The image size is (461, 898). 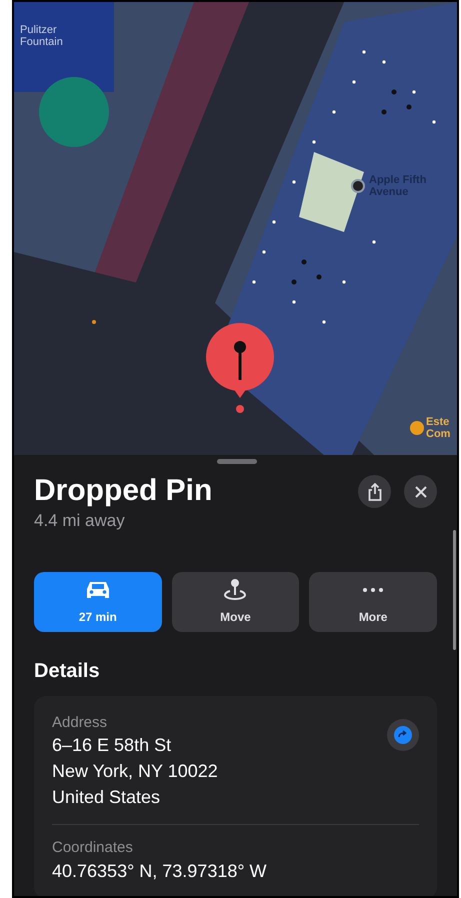 I want to click on share-icon, so click(x=375, y=491).